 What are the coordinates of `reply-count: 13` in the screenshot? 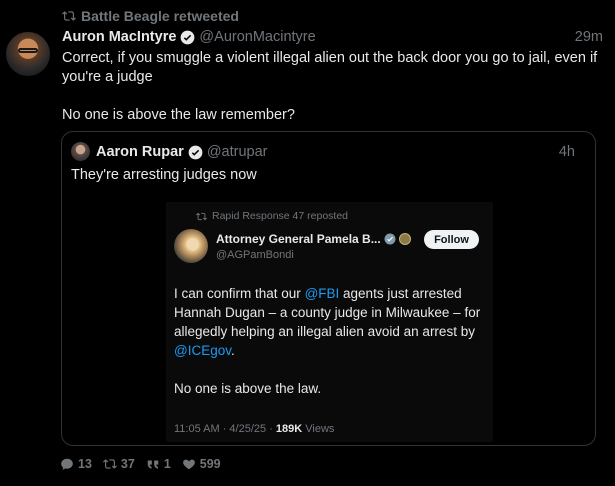 It's located at (85, 464).